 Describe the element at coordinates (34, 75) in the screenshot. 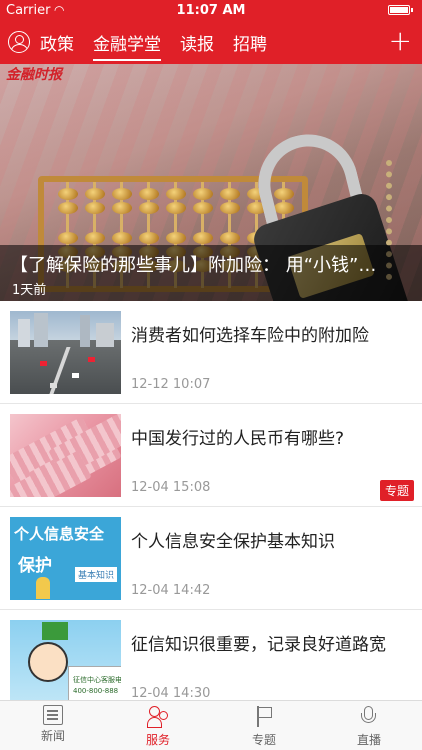

I see `newspaper-logo: 金融时报` at that location.